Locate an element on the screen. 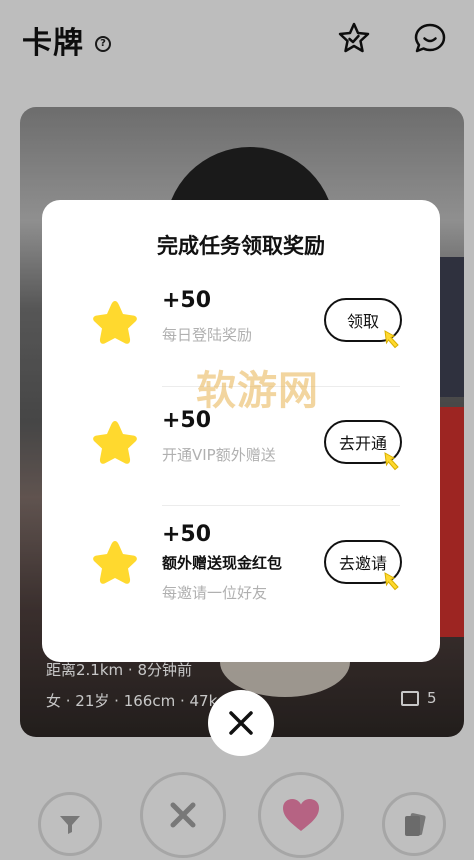  close-icon is located at coordinates (241, 723).